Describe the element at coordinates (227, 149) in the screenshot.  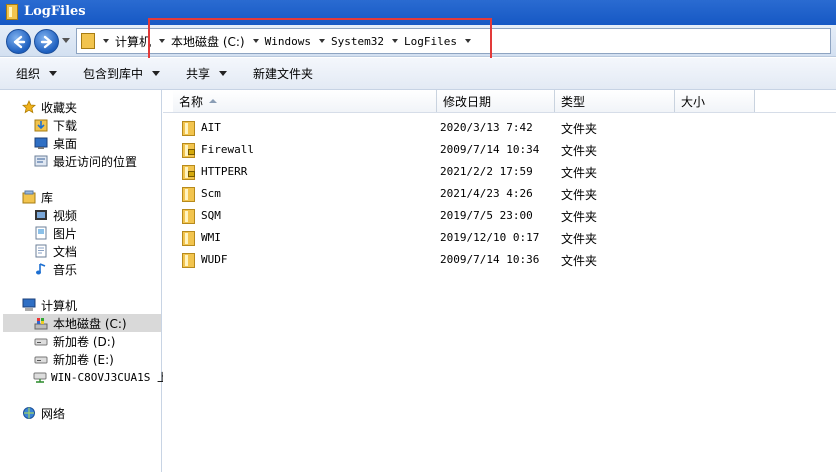
I see `file-name: Firewall` at that location.